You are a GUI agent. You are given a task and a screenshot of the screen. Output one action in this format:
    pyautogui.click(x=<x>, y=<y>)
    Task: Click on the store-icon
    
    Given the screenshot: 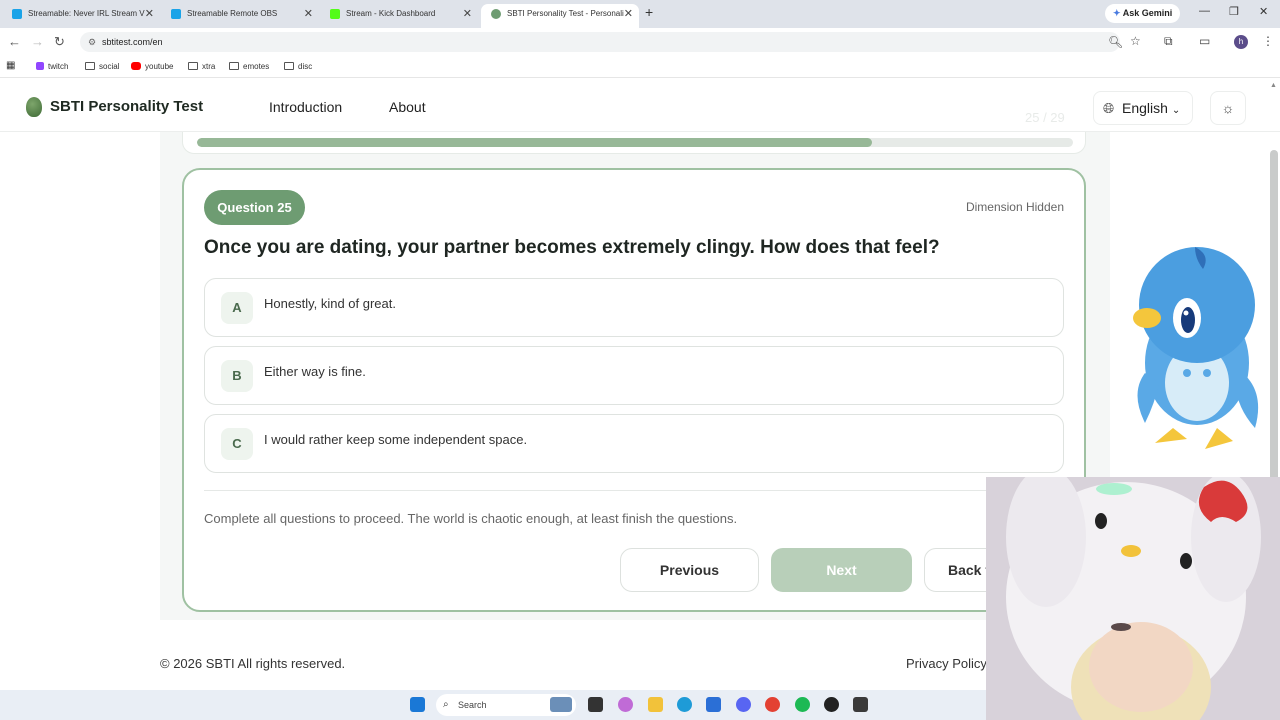 What is the action you would take?
    pyautogui.click(x=713, y=704)
    